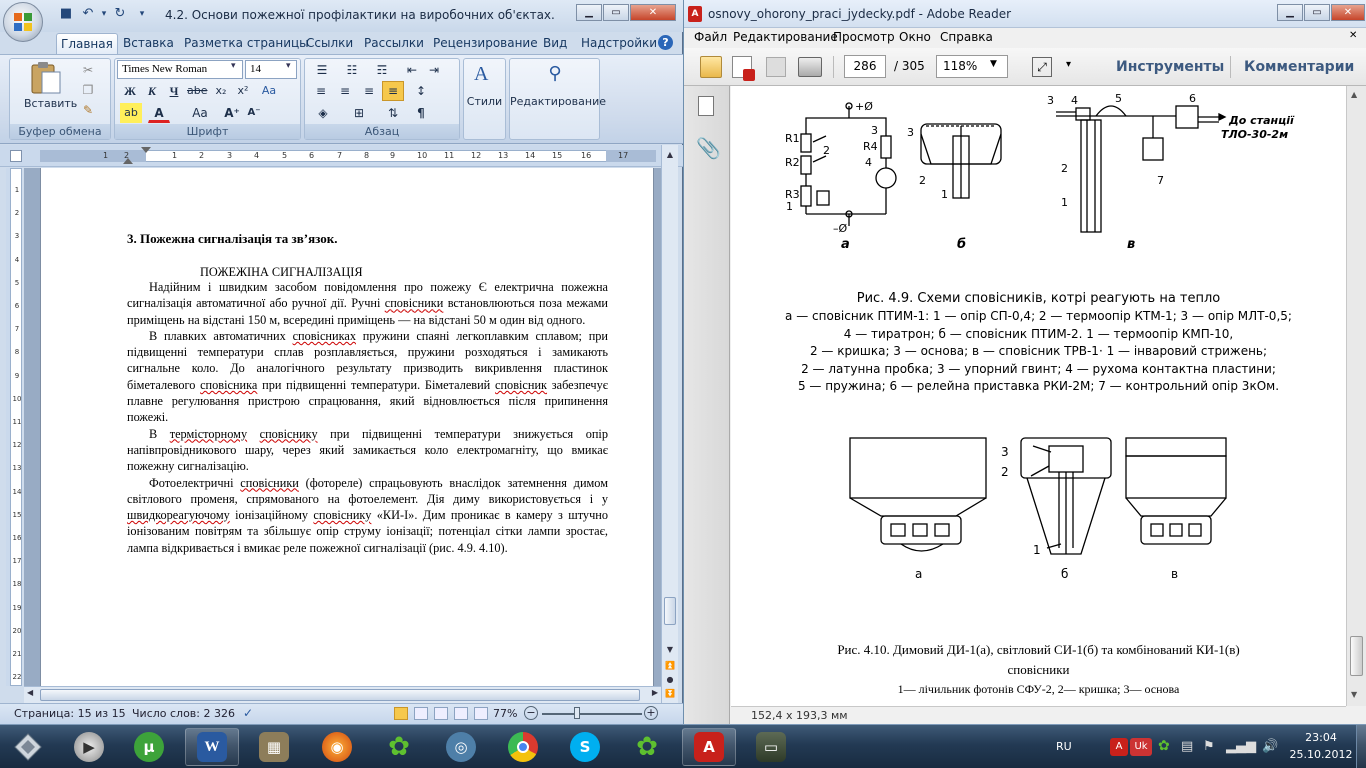 The height and width of the screenshot is (768, 1366). Describe the element at coordinates (810, 67) in the screenshot. I see `print-icon` at that location.